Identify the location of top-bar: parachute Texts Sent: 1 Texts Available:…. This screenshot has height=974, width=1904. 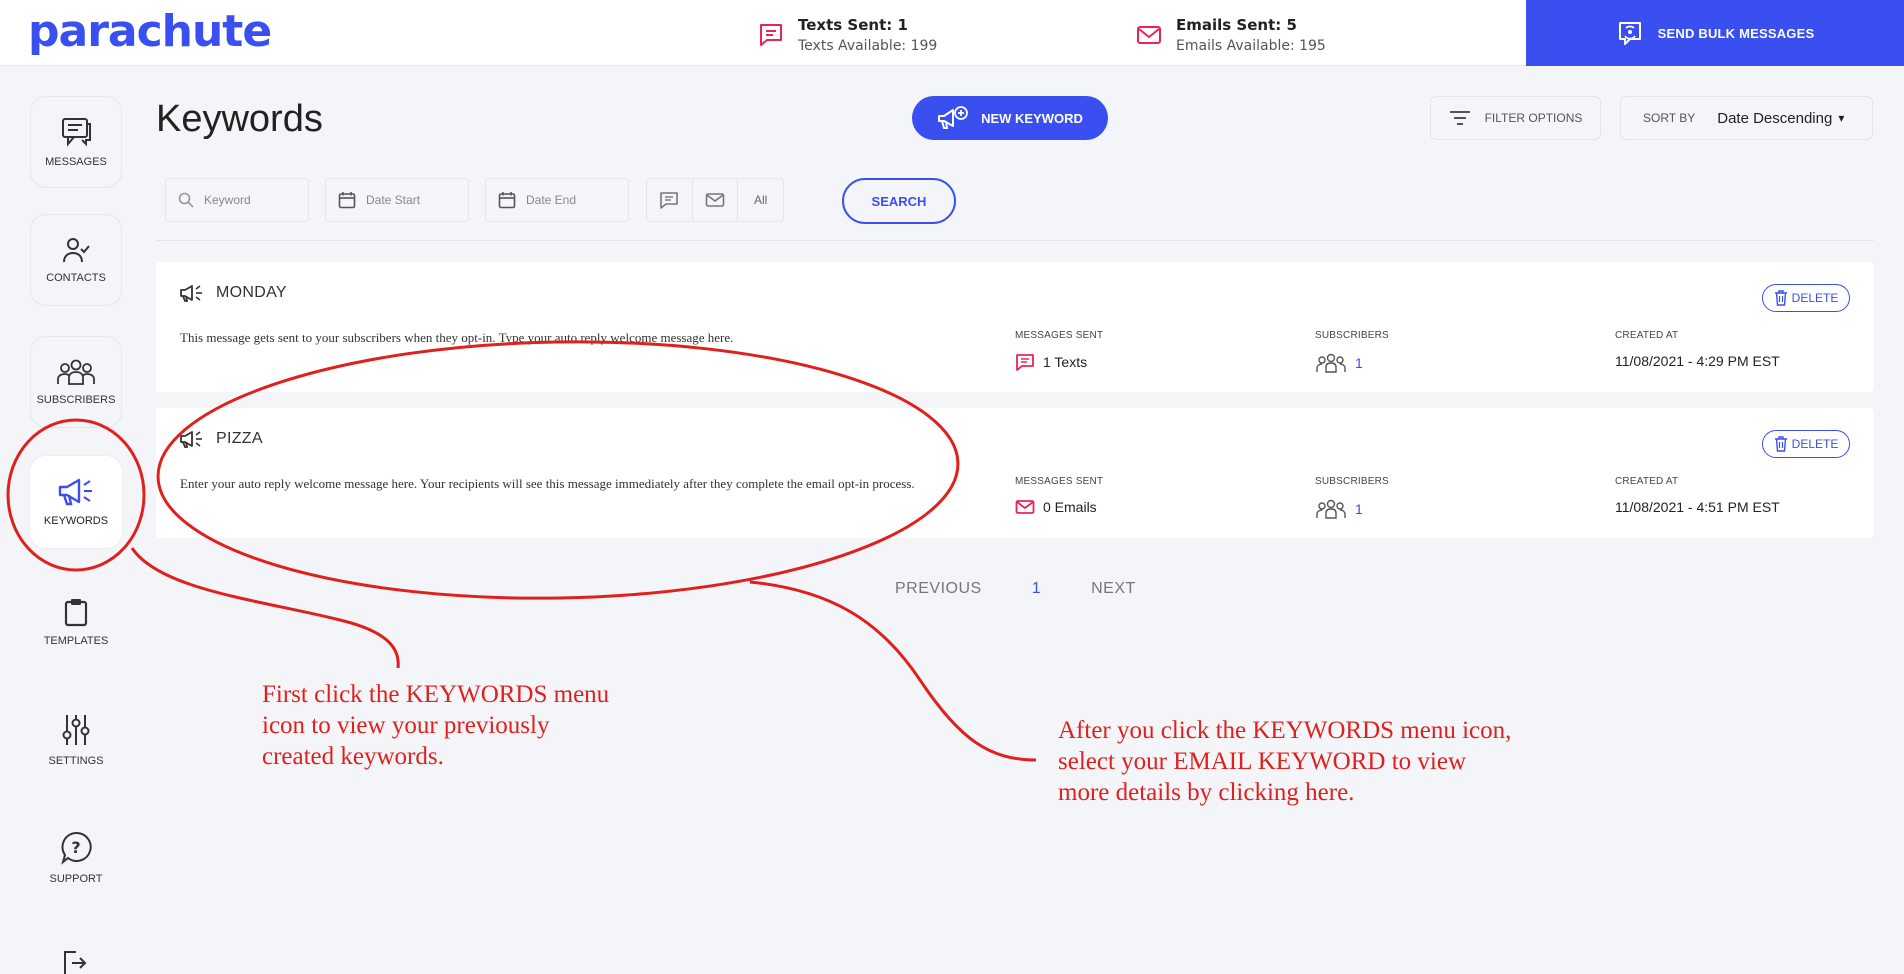
(952, 33).